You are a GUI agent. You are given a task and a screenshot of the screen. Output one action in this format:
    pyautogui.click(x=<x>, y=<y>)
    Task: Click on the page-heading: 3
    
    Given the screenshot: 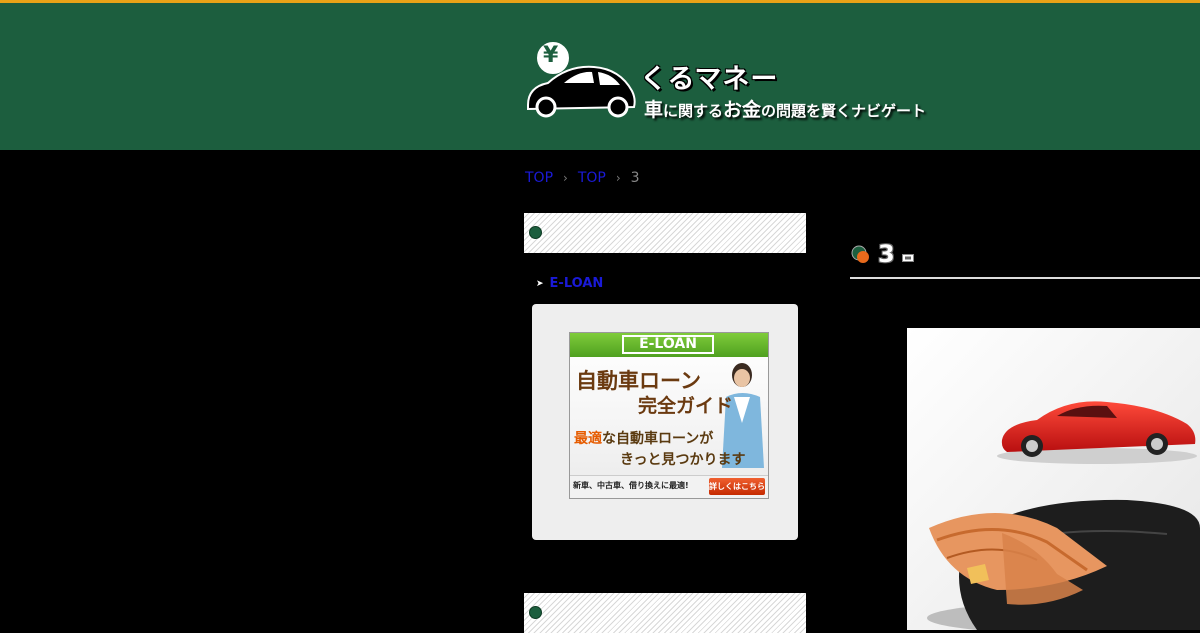 What is the action you would take?
    pyautogui.click(x=1025, y=259)
    